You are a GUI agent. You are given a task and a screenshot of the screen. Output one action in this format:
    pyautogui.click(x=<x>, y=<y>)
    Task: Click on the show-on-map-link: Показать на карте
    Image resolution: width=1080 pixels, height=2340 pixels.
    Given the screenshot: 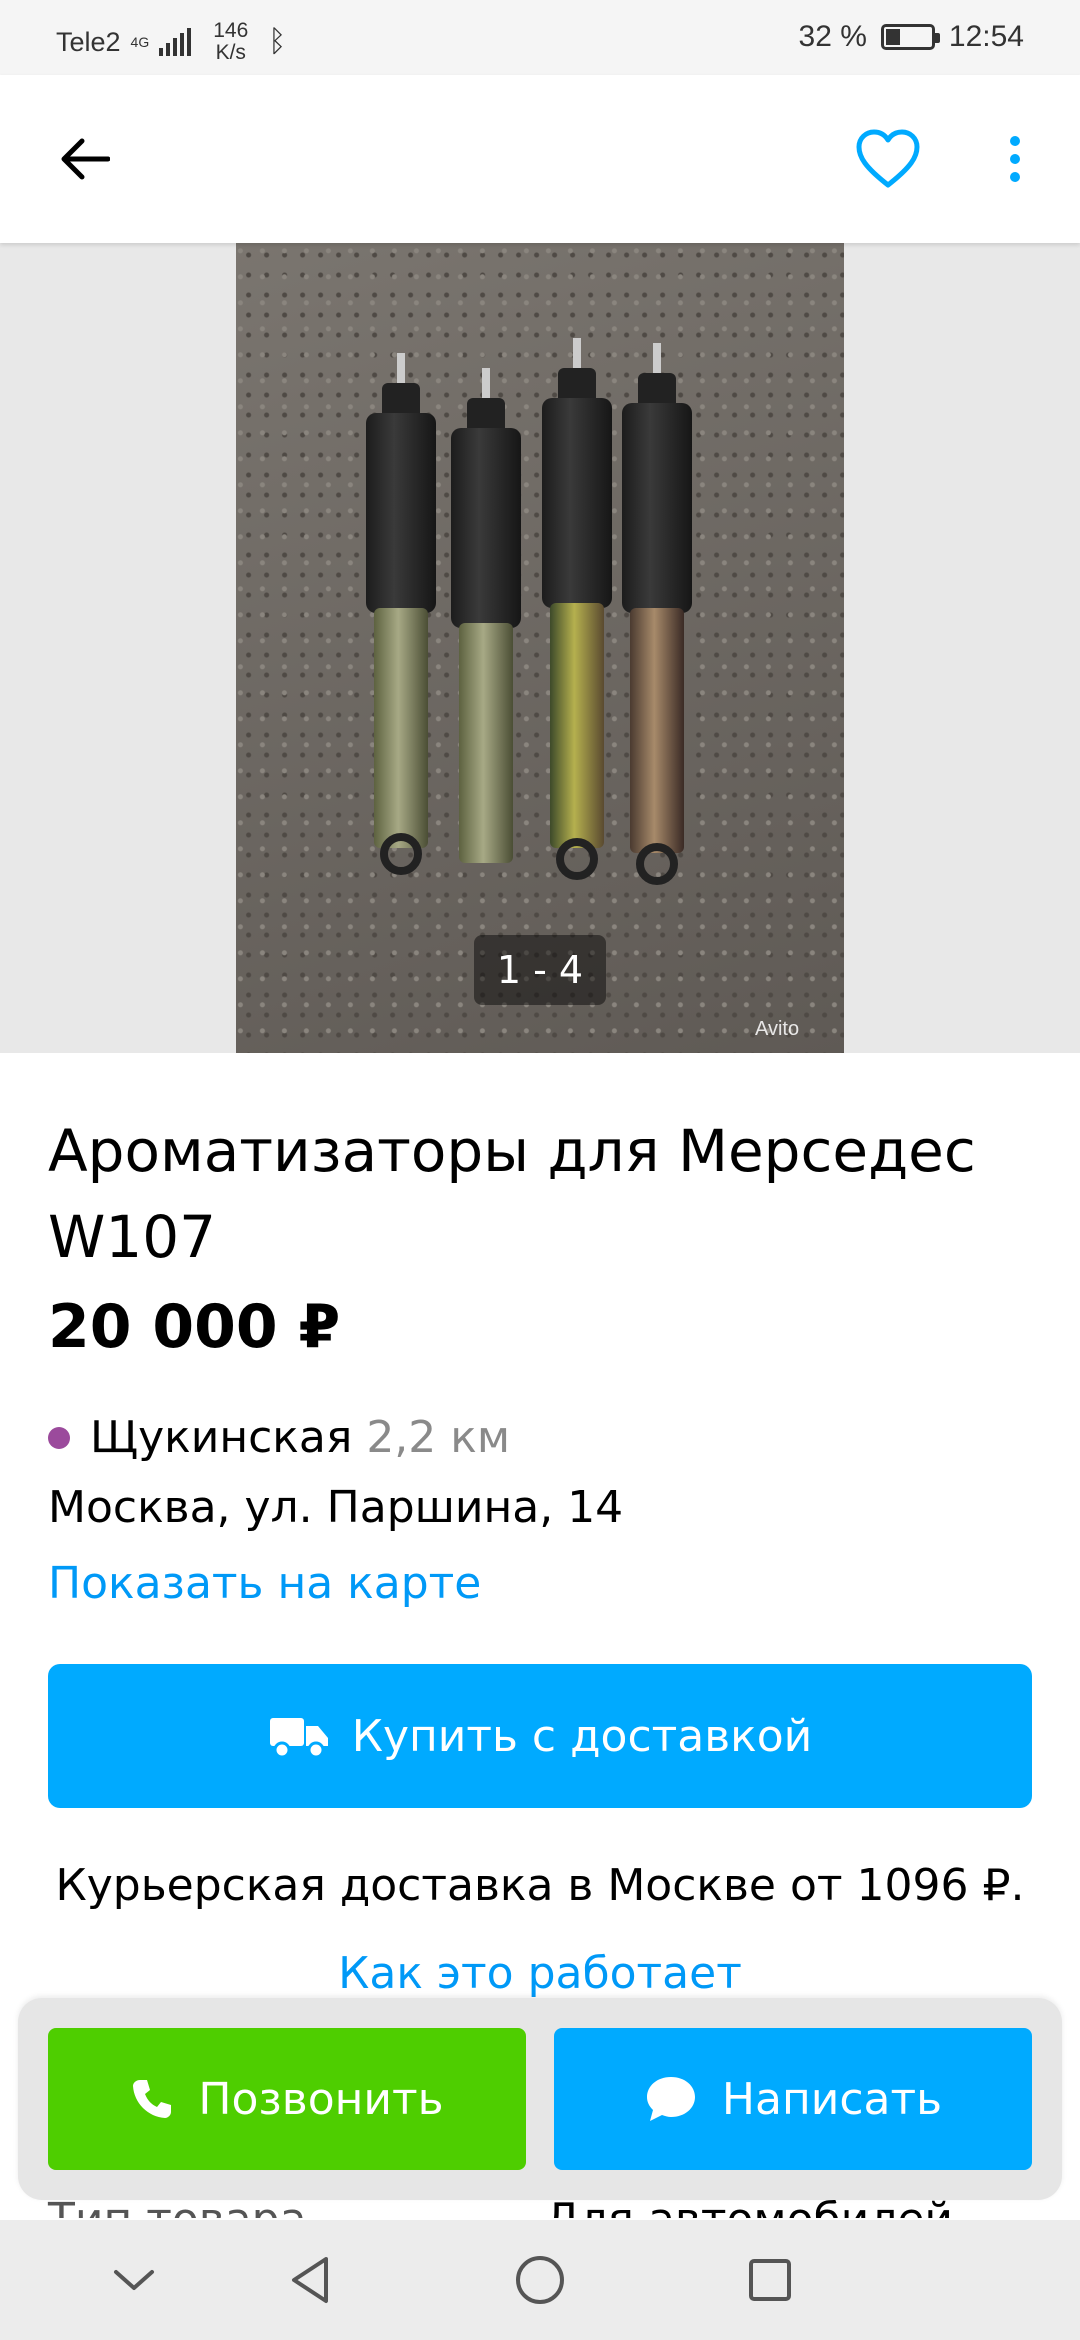 What is the action you would take?
    pyautogui.click(x=264, y=1583)
    